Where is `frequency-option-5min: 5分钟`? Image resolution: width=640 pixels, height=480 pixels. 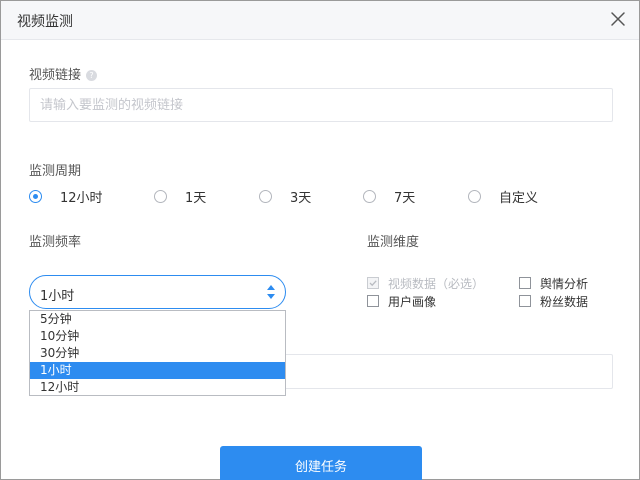 frequency-option-5min: 5分钟 is located at coordinates (157, 319).